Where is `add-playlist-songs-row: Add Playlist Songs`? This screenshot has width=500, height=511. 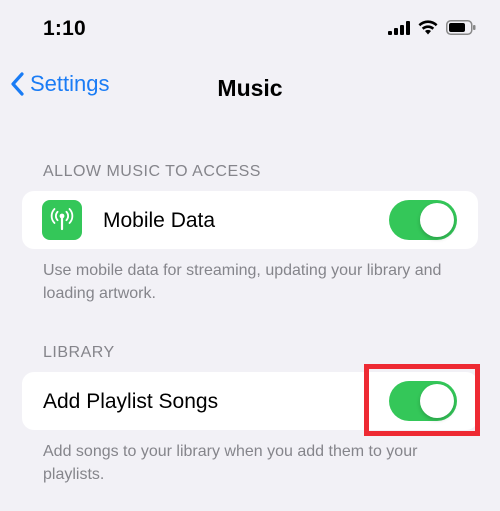
add-playlist-songs-row: Add Playlist Songs is located at coordinates (250, 401).